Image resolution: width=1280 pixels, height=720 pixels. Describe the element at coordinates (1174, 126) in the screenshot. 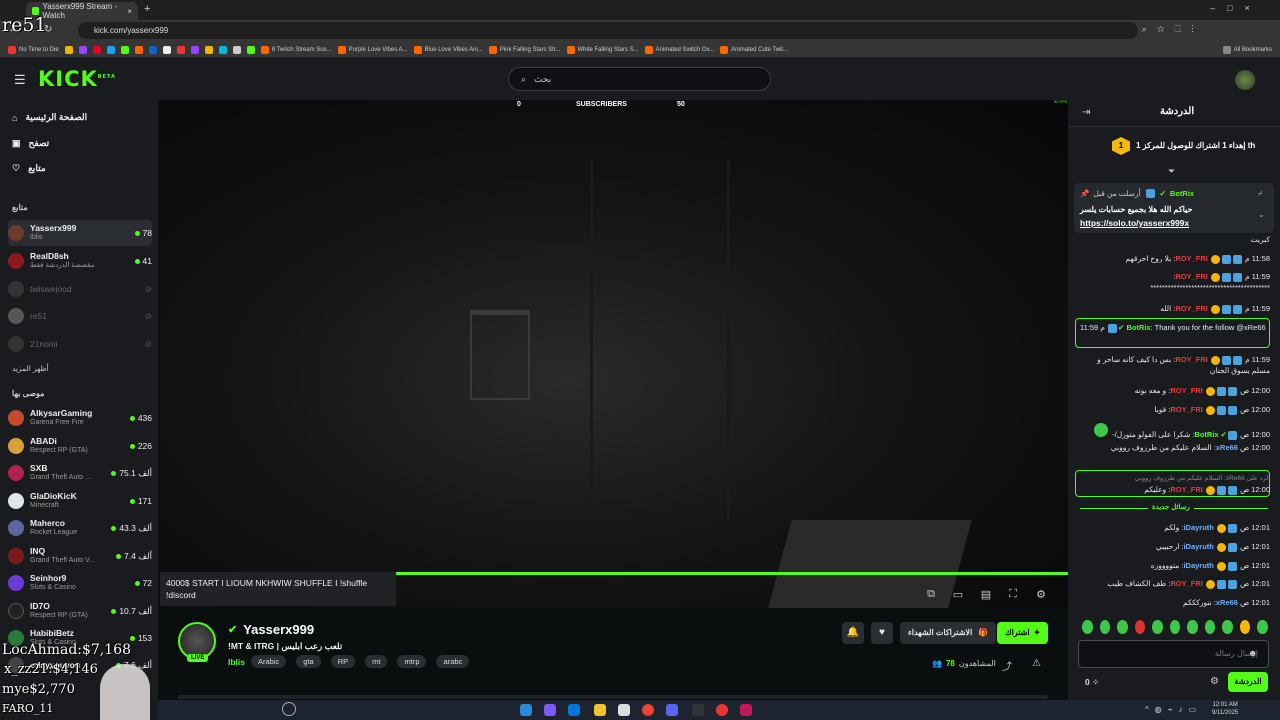

I see `chat-divider` at that location.